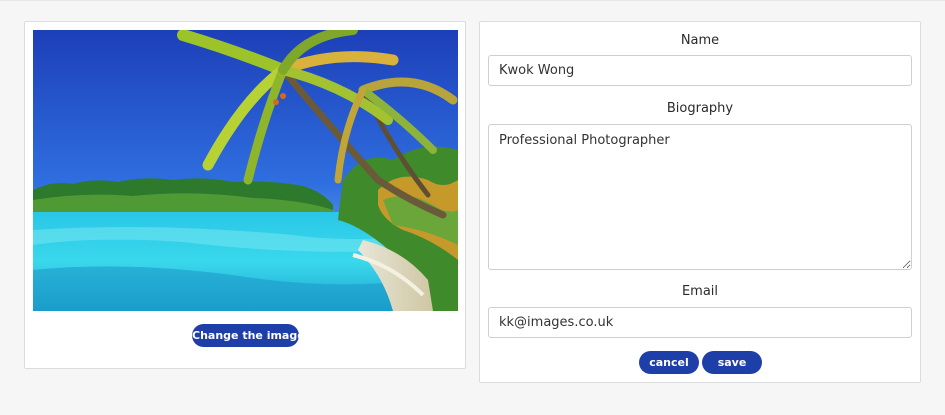 This screenshot has width=945, height=415. What do you see at coordinates (700, 322) in the screenshot?
I see `email-input` at bounding box center [700, 322].